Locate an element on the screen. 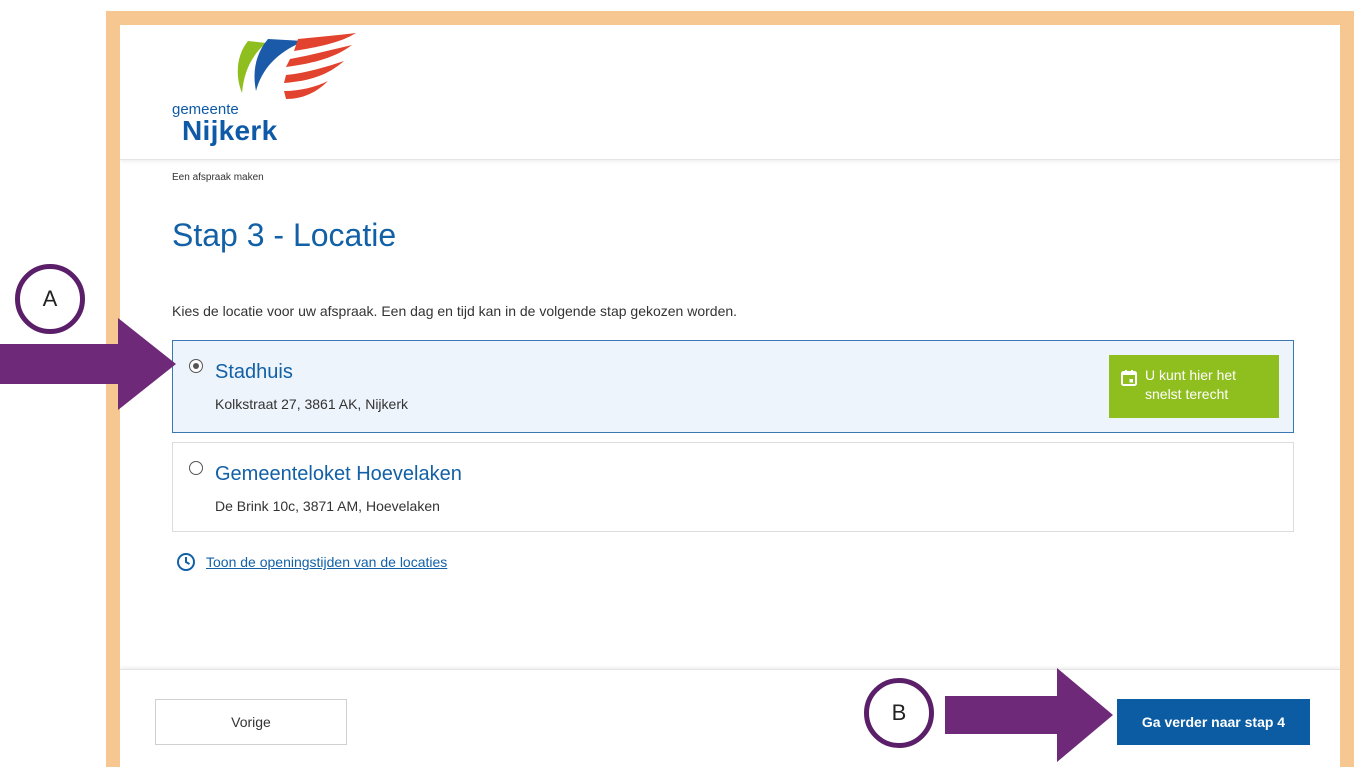  badge-line-2: snelst terecht is located at coordinates (1187, 394).